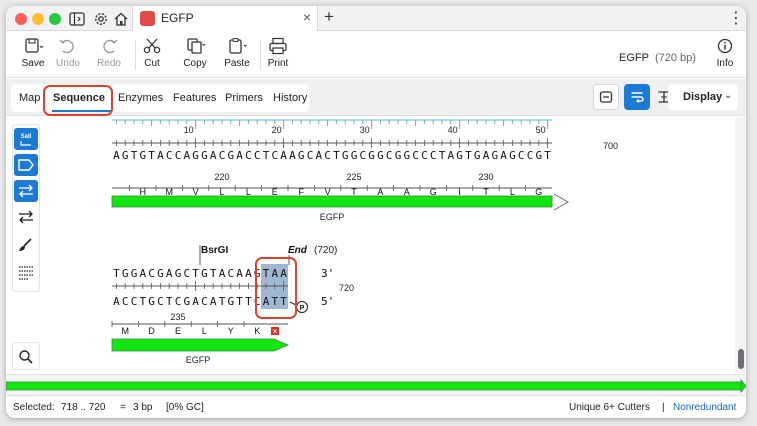  What do you see at coordinates (736, 18) in the screenshot?
I see `more-menu-icon: ⋮` at bounding box center [736, 18].